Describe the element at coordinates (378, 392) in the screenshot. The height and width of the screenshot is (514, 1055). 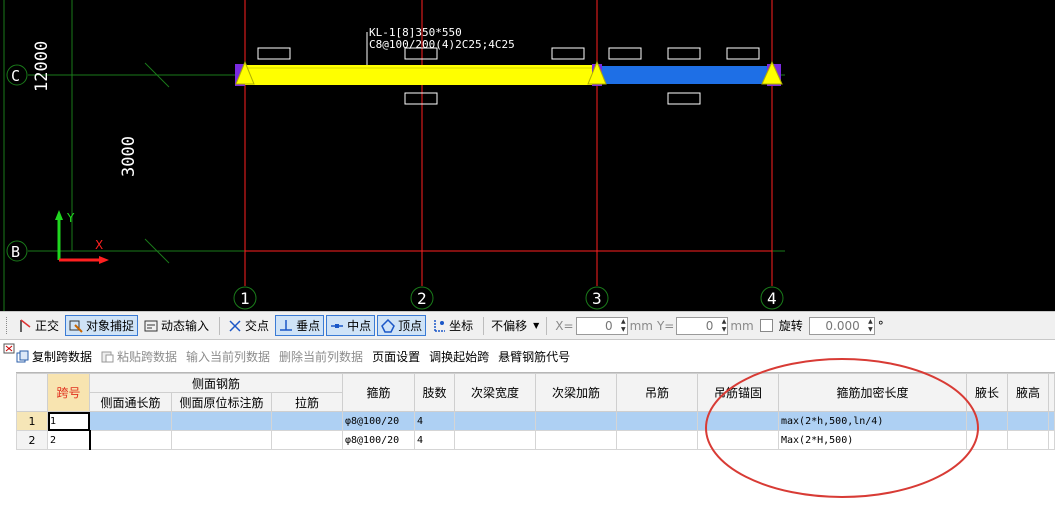
I see `header-stirrup: 箍筋` at that location.